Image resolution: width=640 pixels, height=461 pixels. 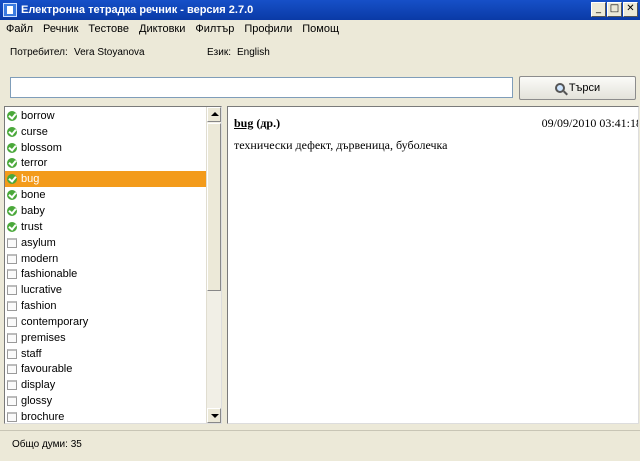 What do you see at coordinates (320, 53) in the screenshot?
I see `info-bar: Потребител: Vera Stoyanova Език: English` at bounding box center [320, 53].